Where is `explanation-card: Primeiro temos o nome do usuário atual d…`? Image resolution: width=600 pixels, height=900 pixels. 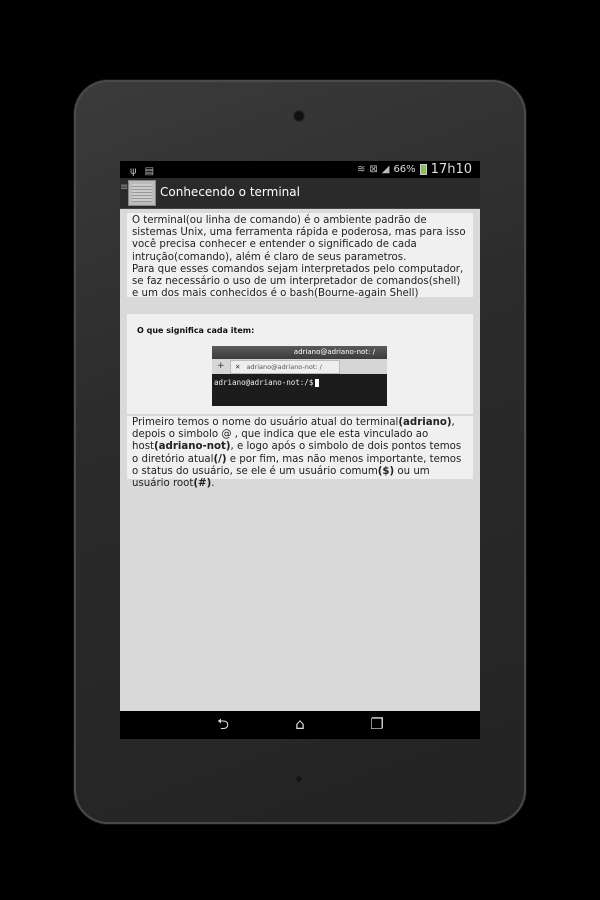 explanation-card: Primeiro temos o nome do usuário atual d… is located at coordinates (300, 452).